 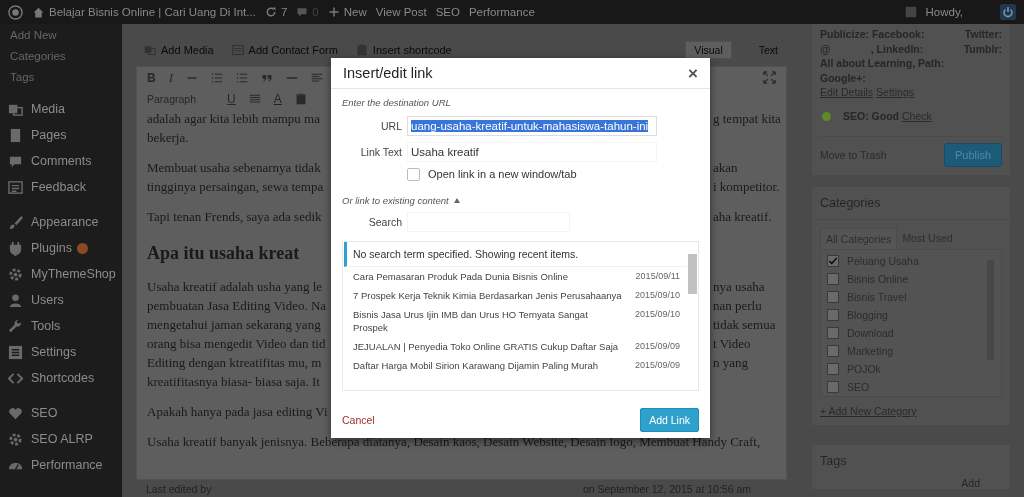 I want to click on justify-icon, so click(x=254, y=98).